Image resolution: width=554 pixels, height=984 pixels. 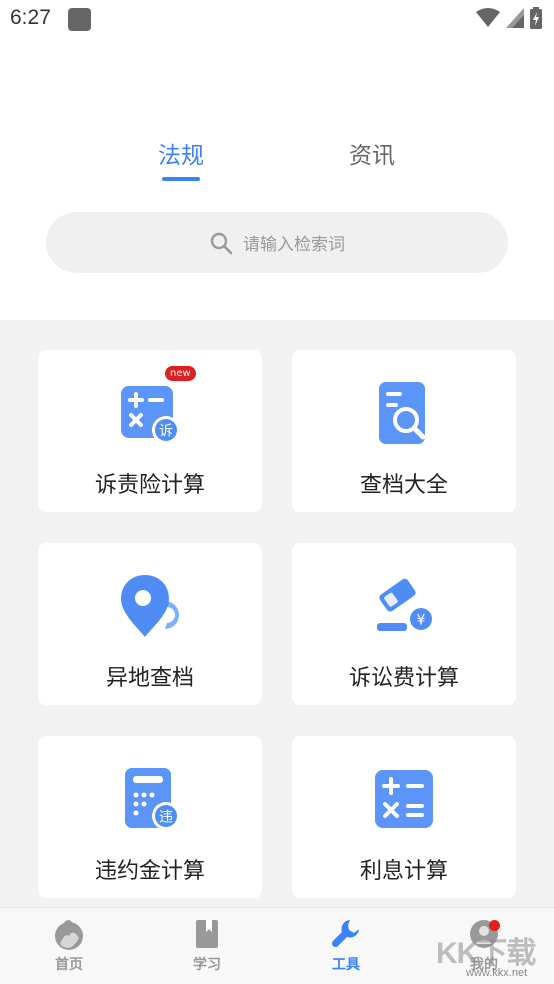 I want to click on nav-item-tools: 工具, so click(x=346, y=946).